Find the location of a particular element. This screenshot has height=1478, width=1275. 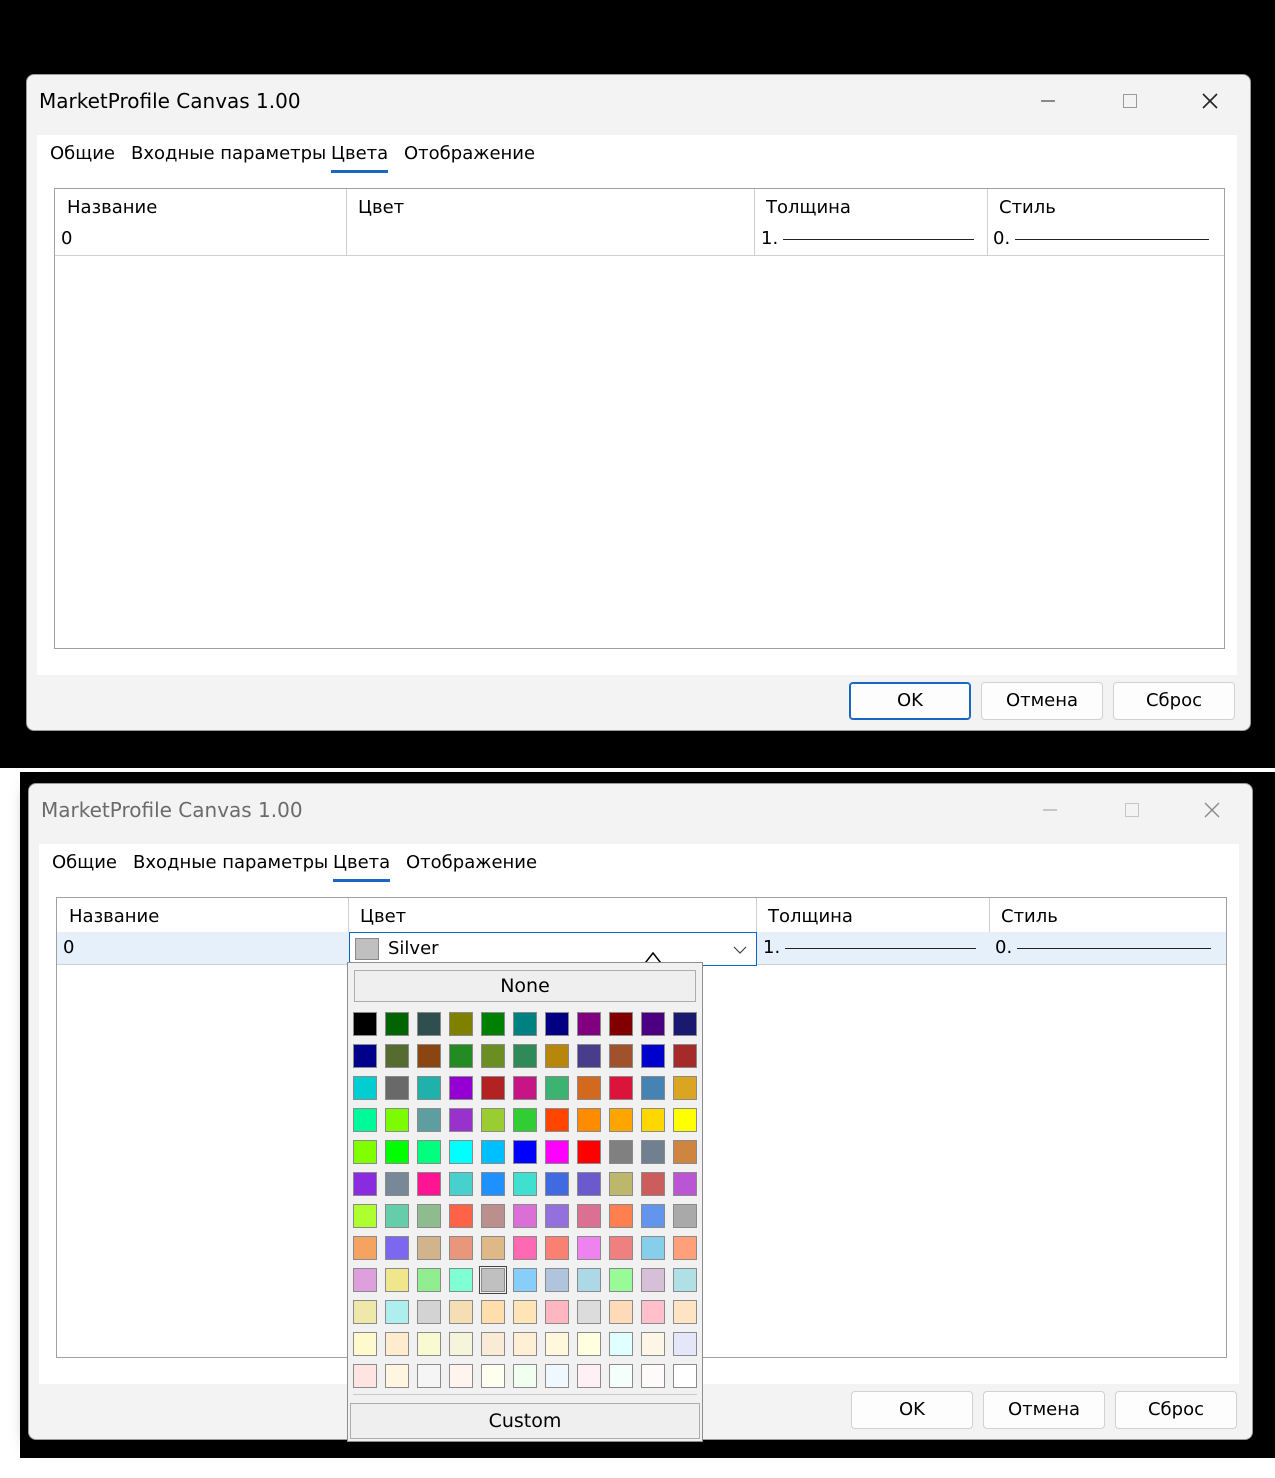

row-style-value: 0. is located at coordinates (1003, 947).